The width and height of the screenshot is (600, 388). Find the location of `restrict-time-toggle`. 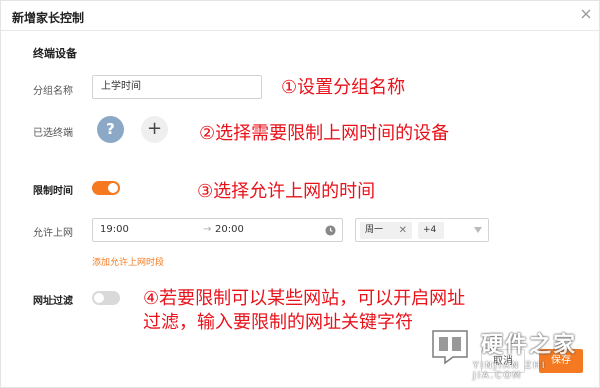

restrict-time-toggle is located at coordinates (106, 188).